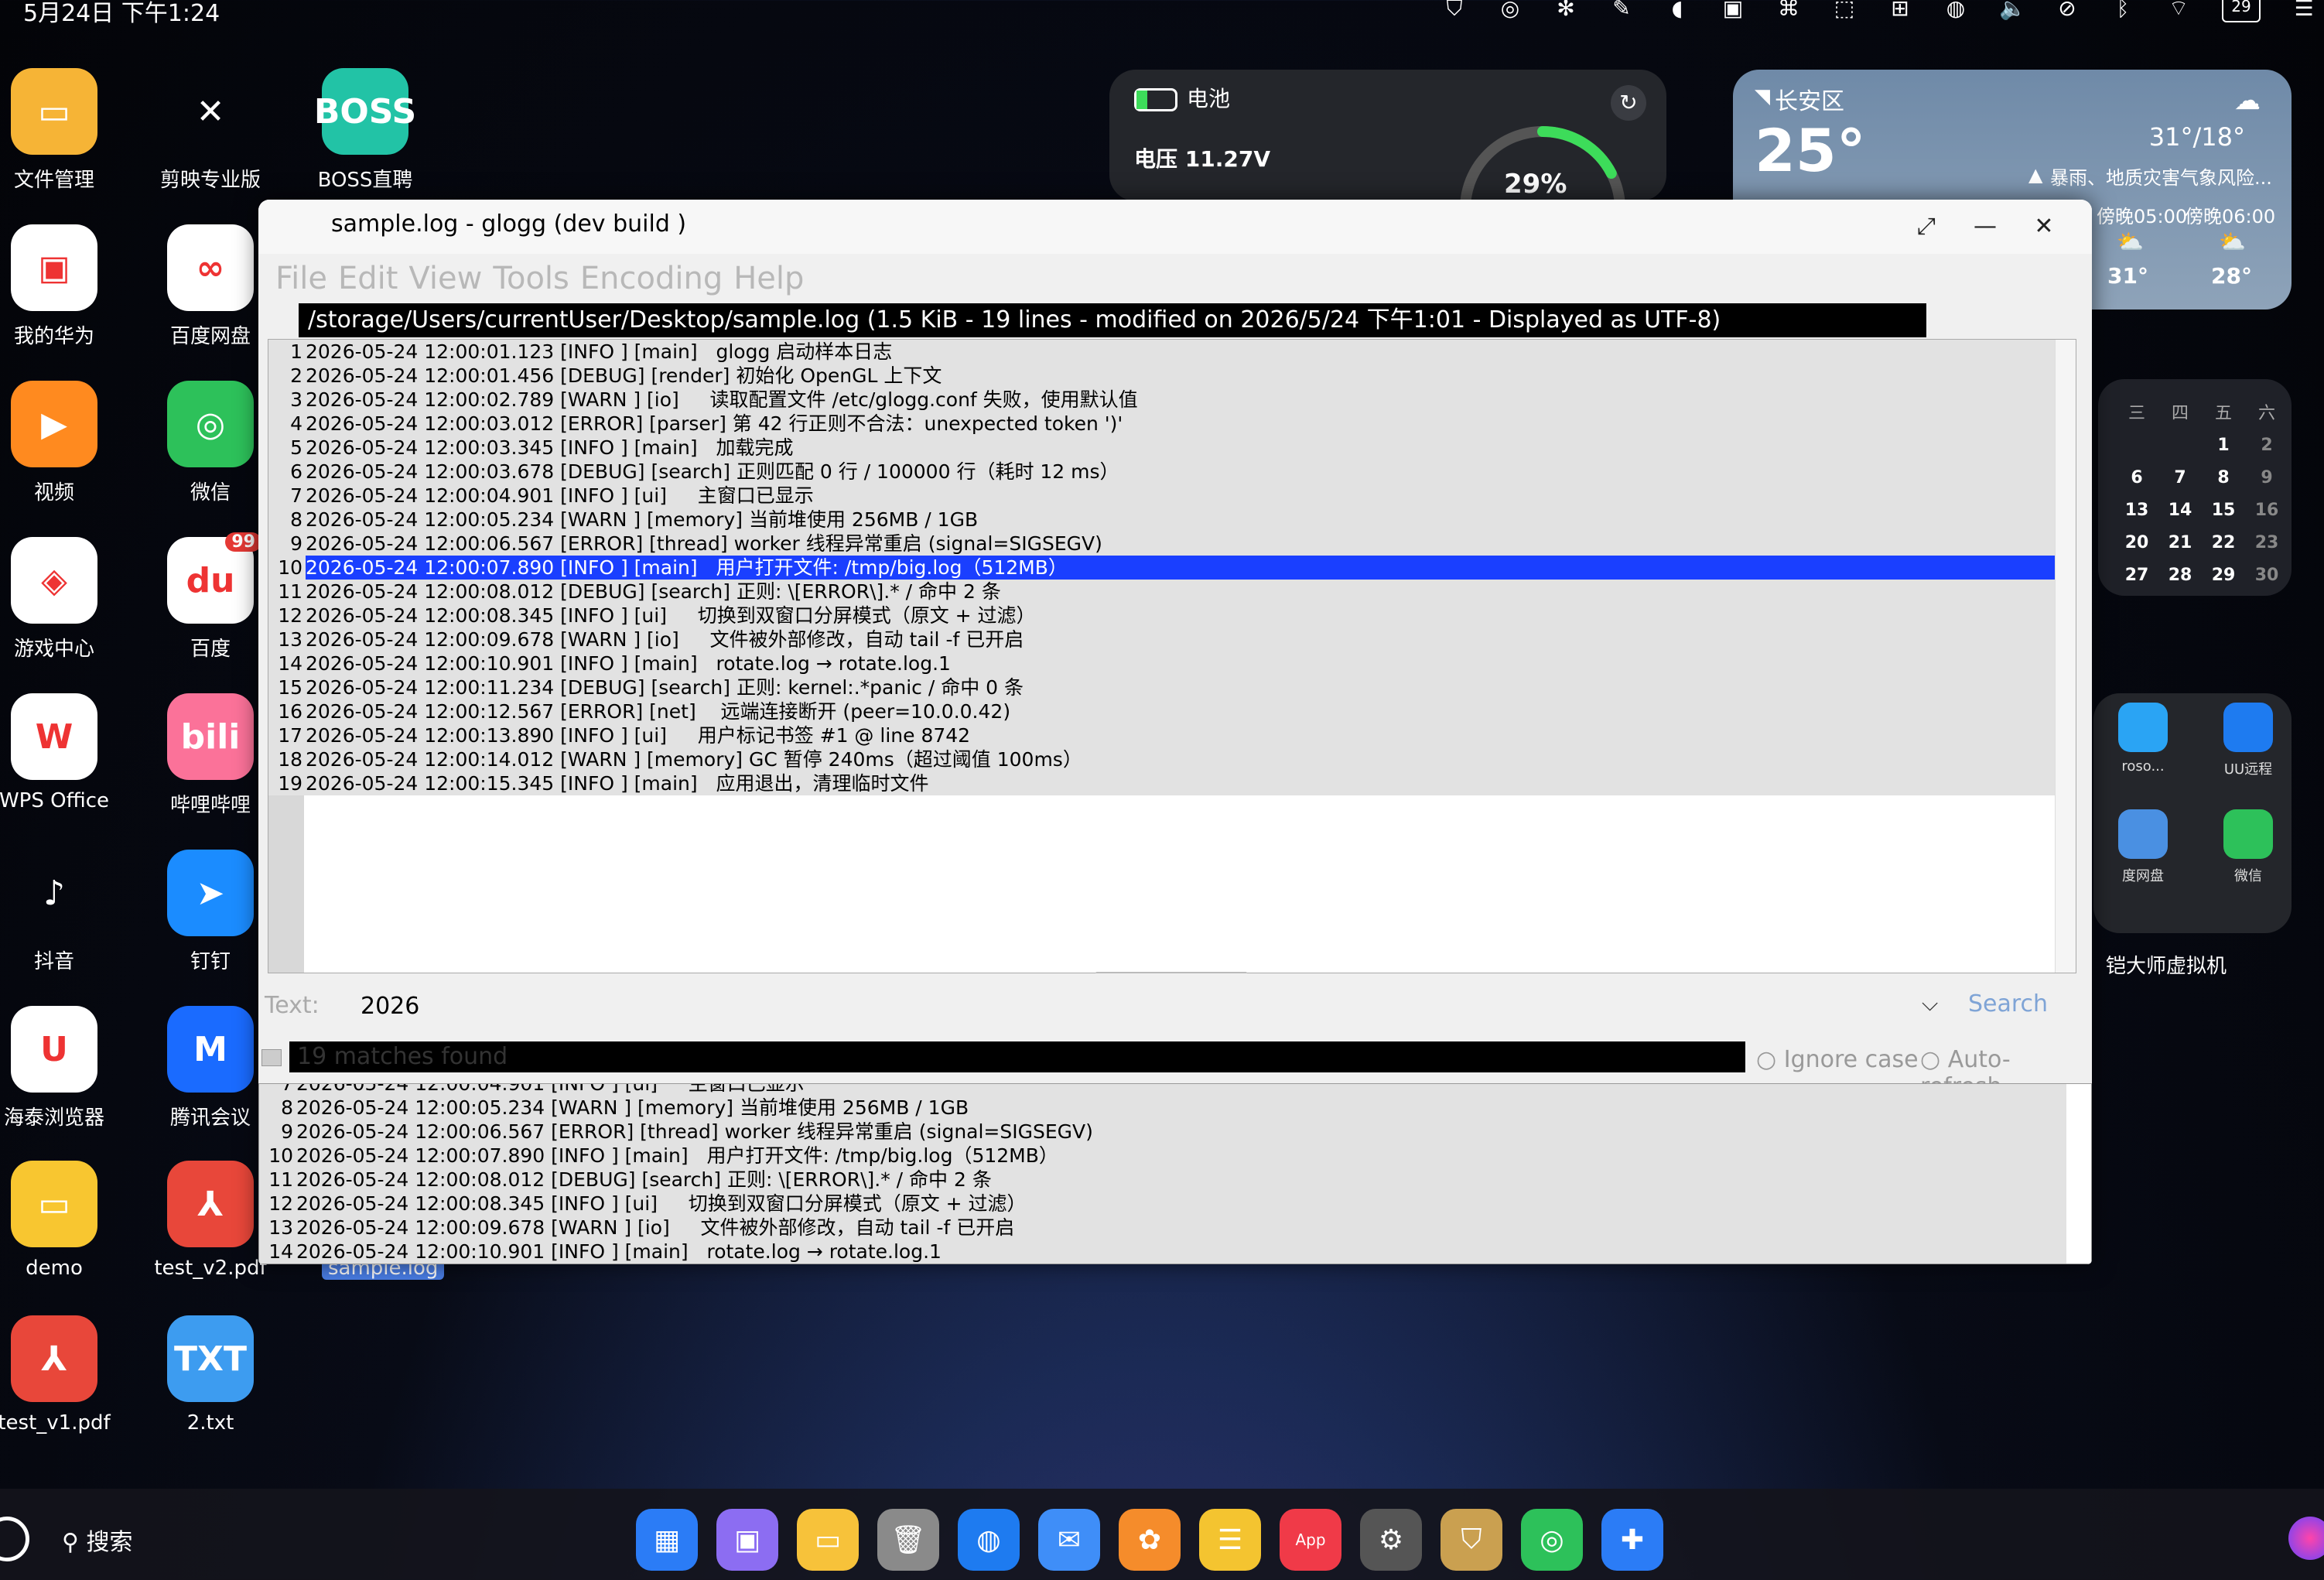  I want to click on dock-app-icon: 🗑, so click(908, 1540).